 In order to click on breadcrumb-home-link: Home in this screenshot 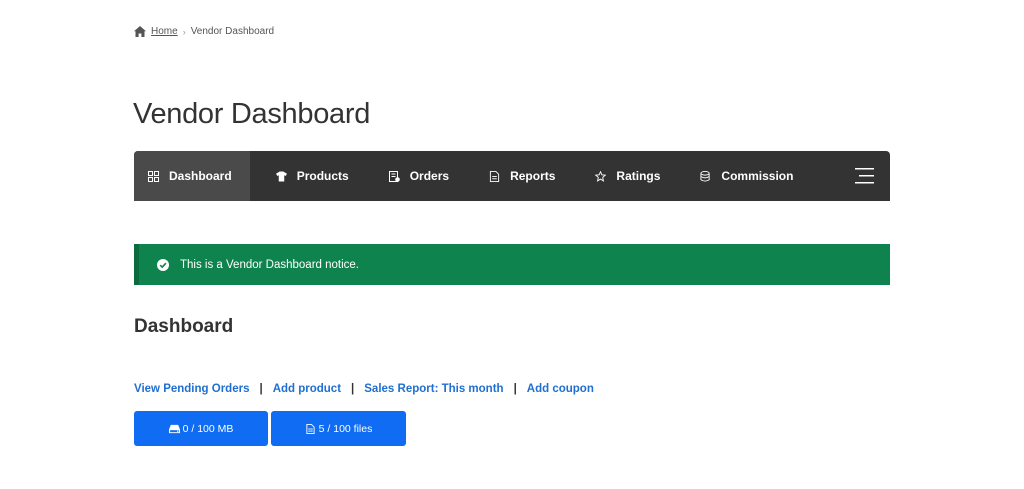, I will do `click(164, 31)`.